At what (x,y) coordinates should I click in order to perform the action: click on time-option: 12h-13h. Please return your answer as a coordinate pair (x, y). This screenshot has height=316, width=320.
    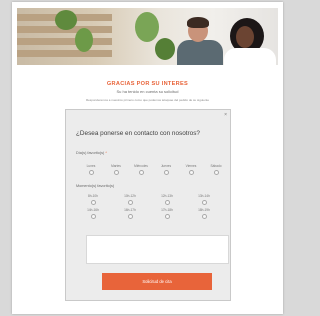
    Looking at the image, I should click on (167, 199).